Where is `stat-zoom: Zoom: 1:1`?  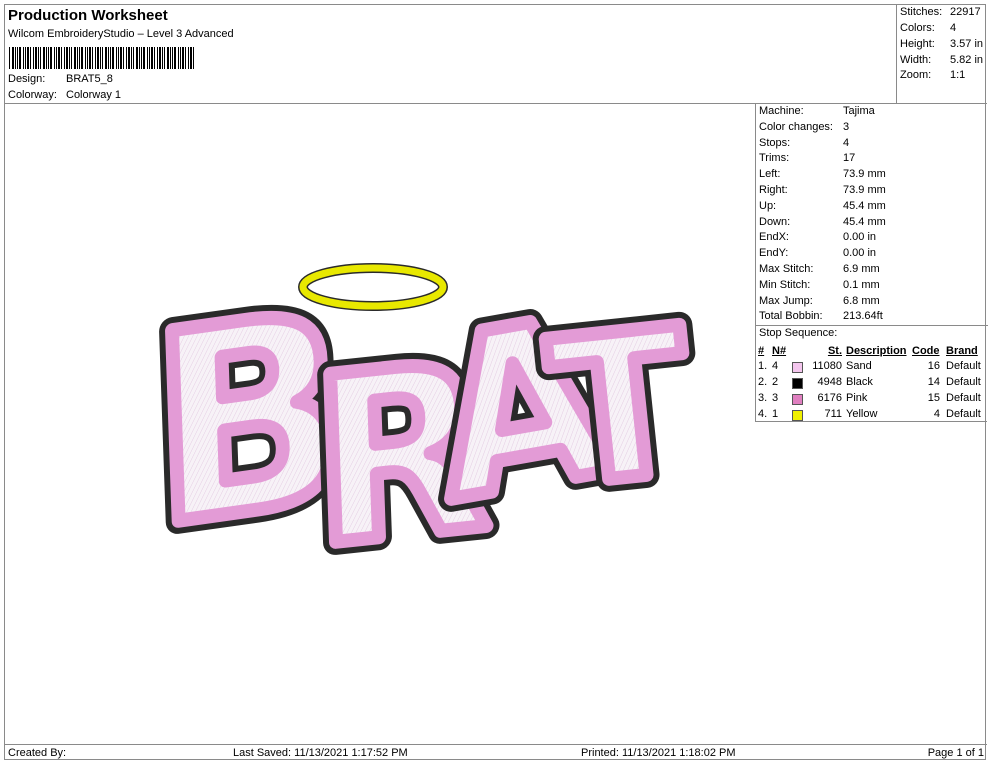 stat-zoom: Zoom: 1:1 is located at coordinates (932, 75).